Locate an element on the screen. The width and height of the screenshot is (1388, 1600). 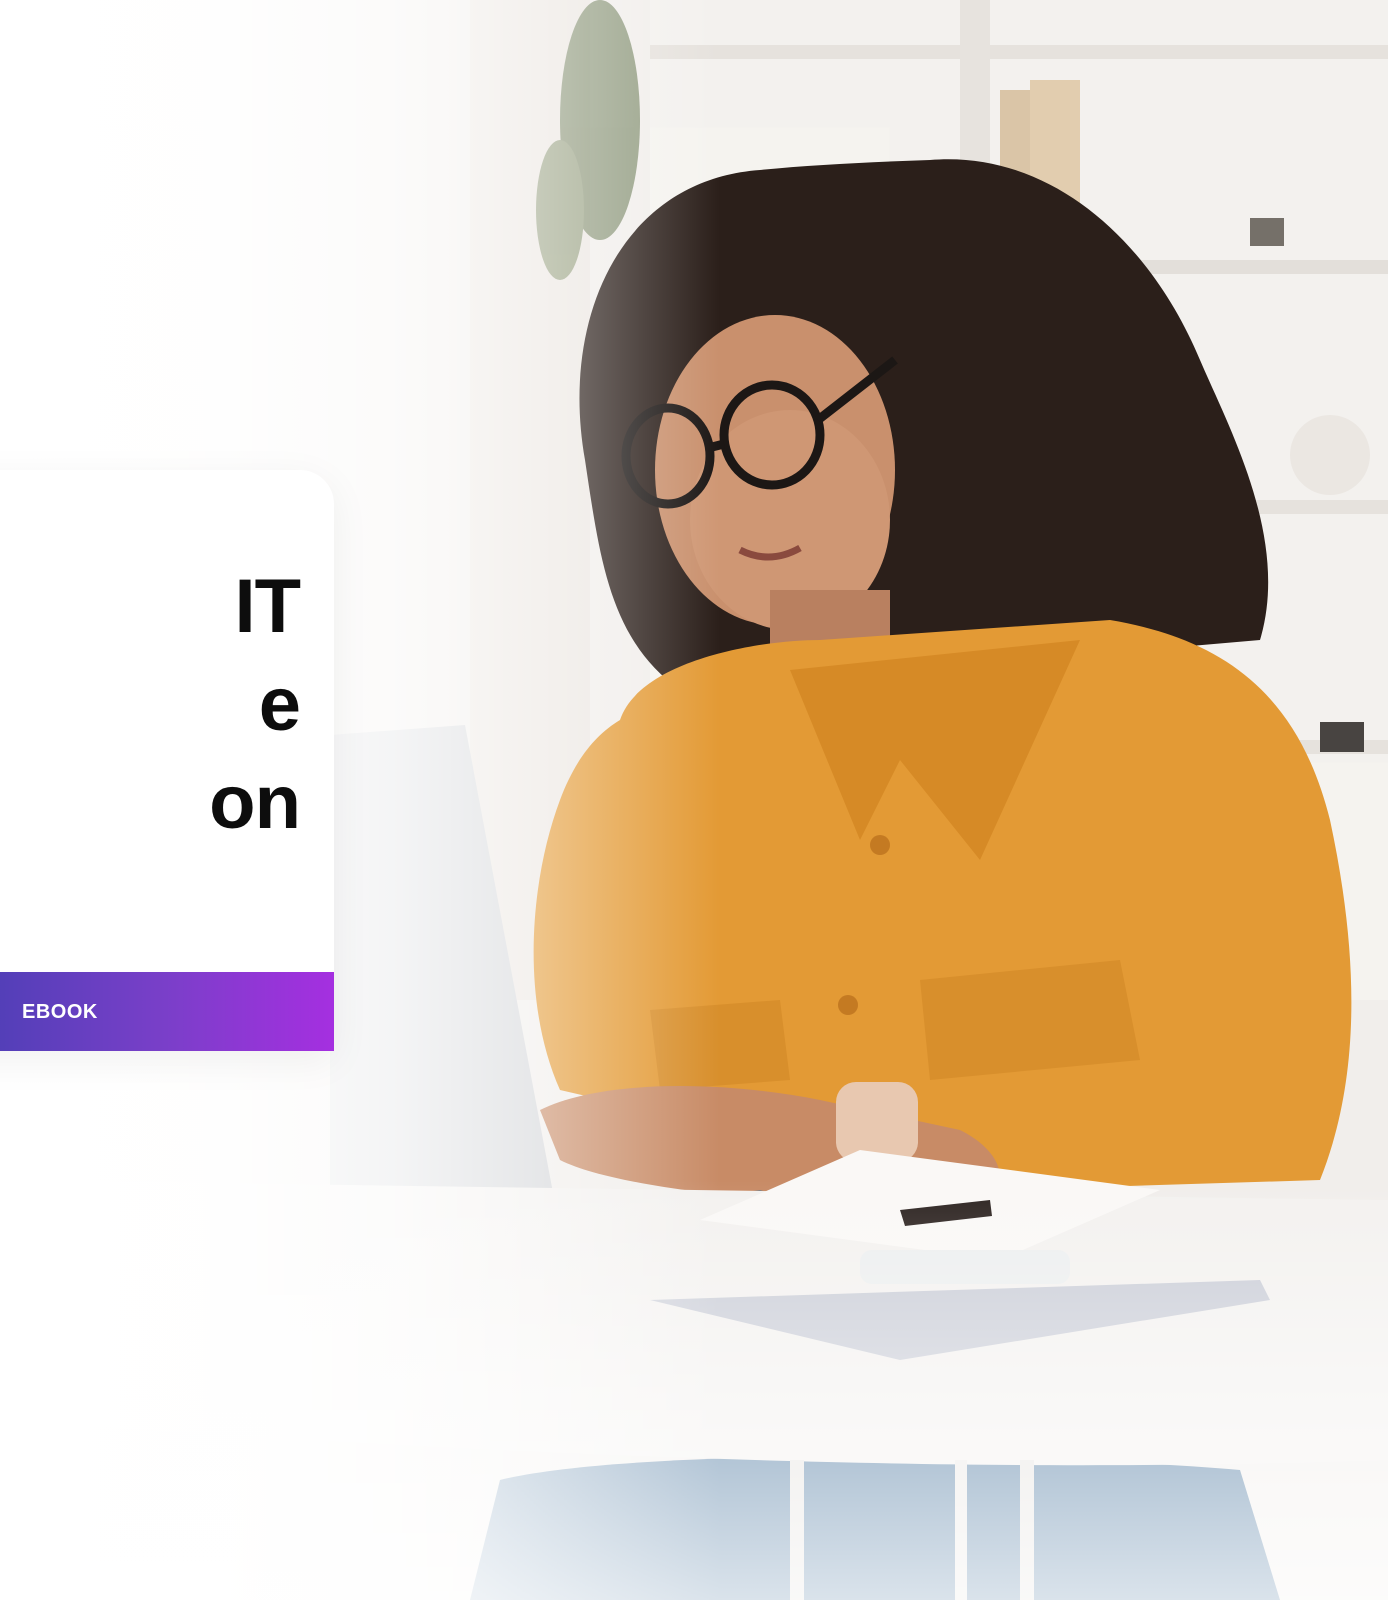
card-title: IT e on is located at coordinates (150, 705).